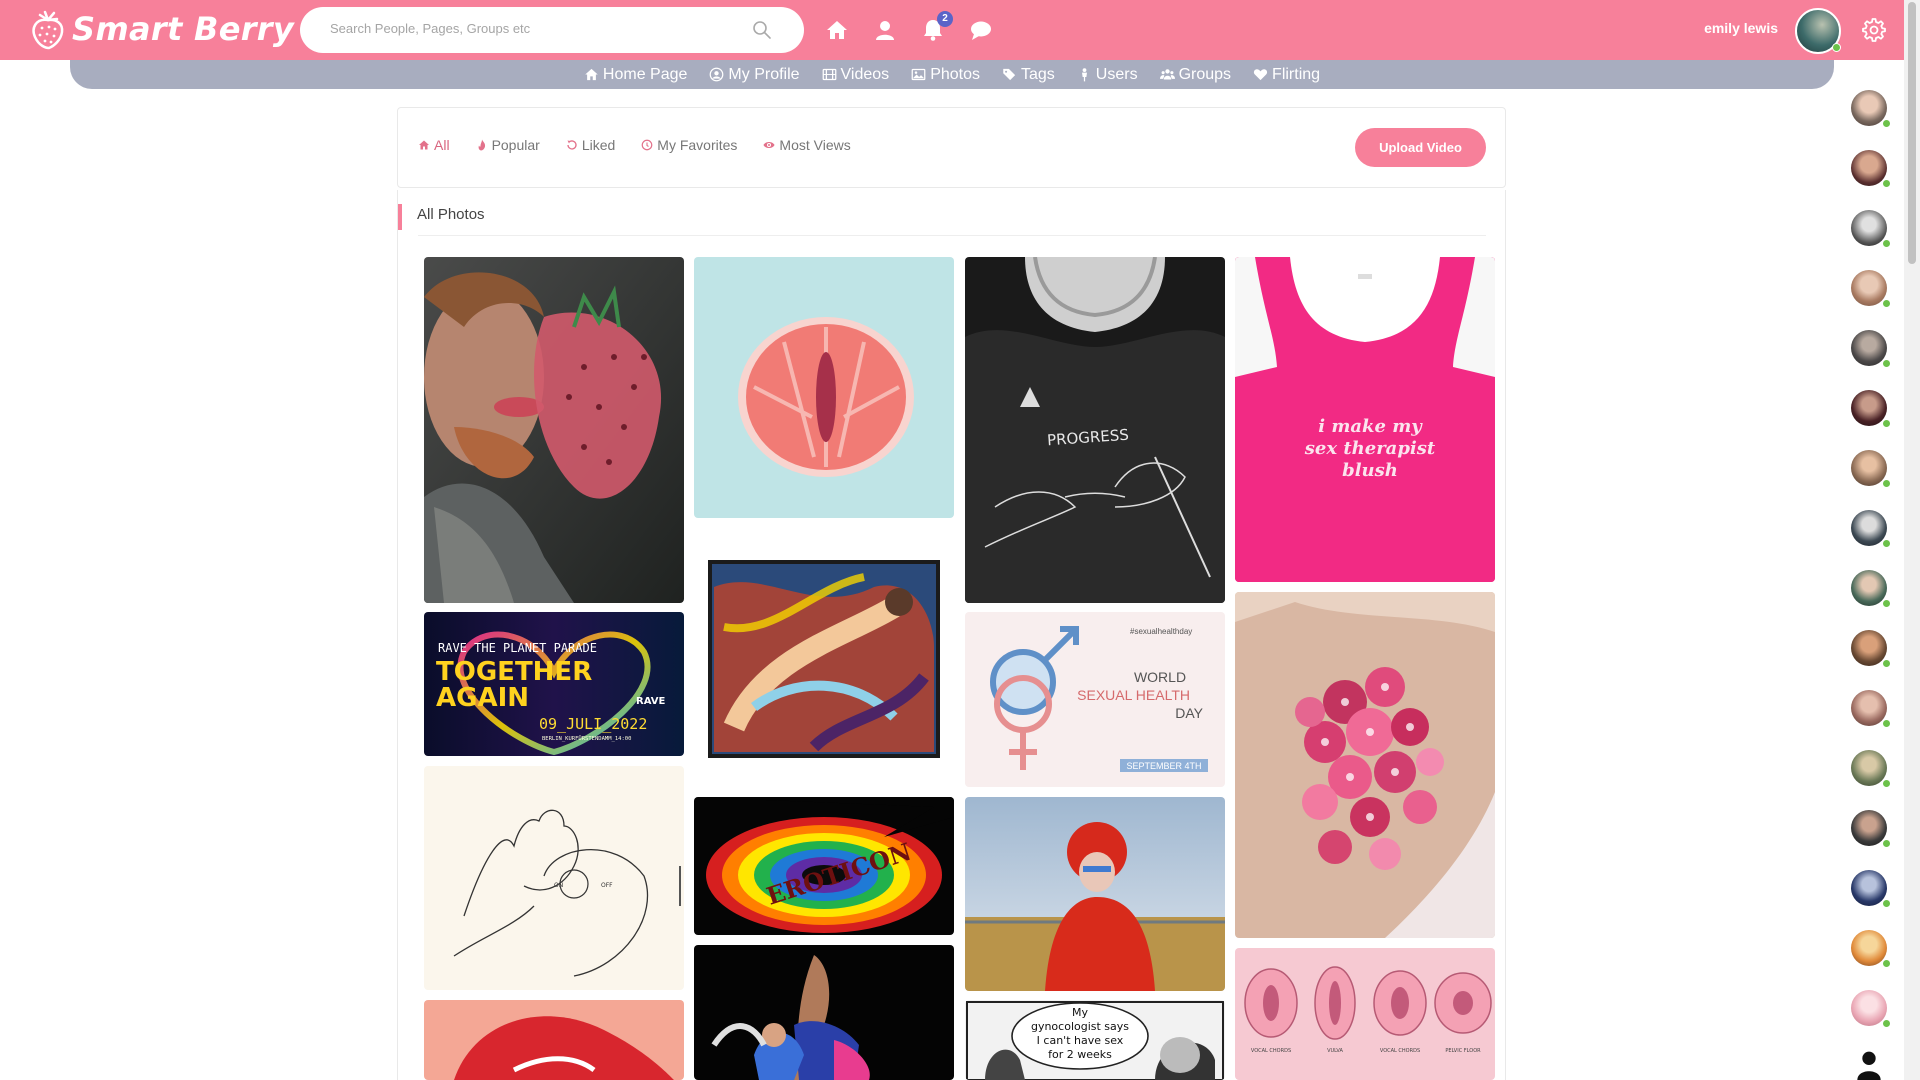  I want to click on comic-line1-text: My, so click(1080, 1012).